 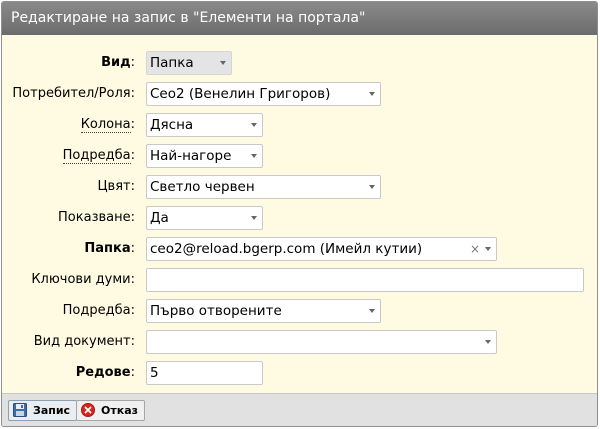 I want to click on save-label: Запис, so click(x=52, y=410).